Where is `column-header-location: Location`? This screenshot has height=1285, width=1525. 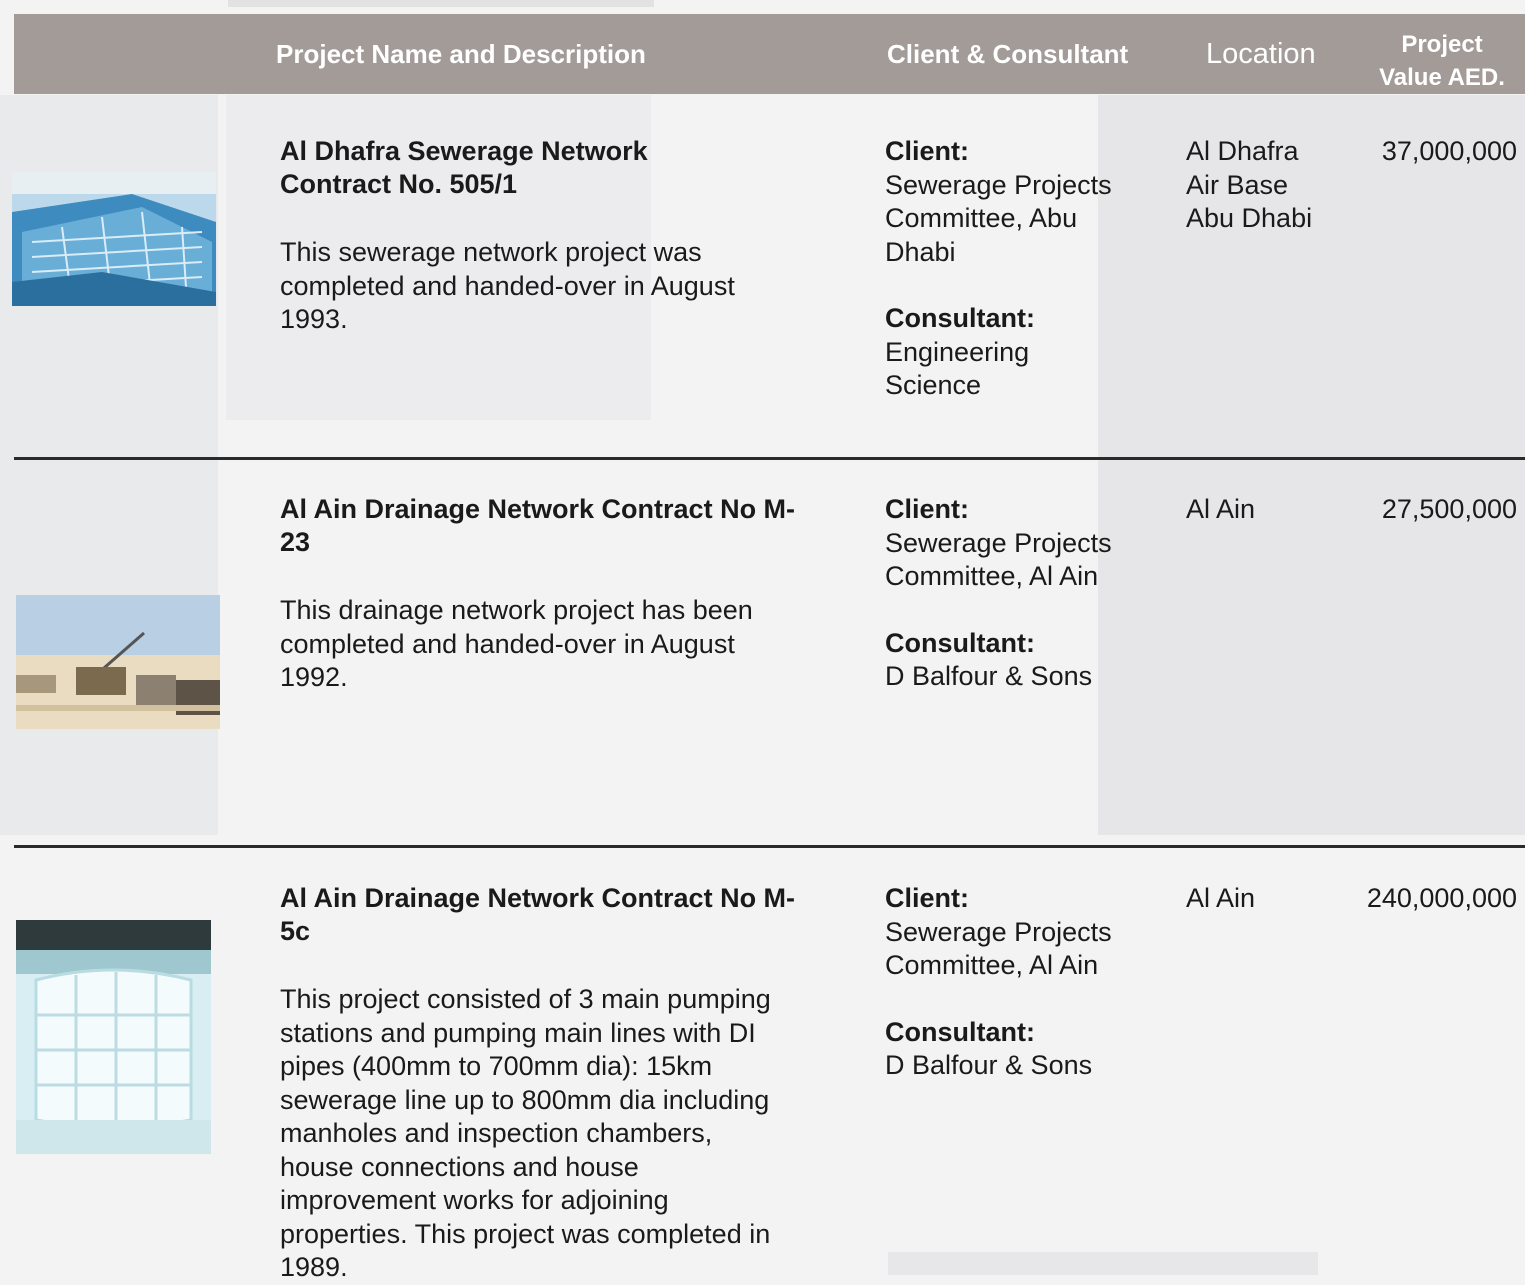
column-header-location: Location is located at coordinates (1261, 54).